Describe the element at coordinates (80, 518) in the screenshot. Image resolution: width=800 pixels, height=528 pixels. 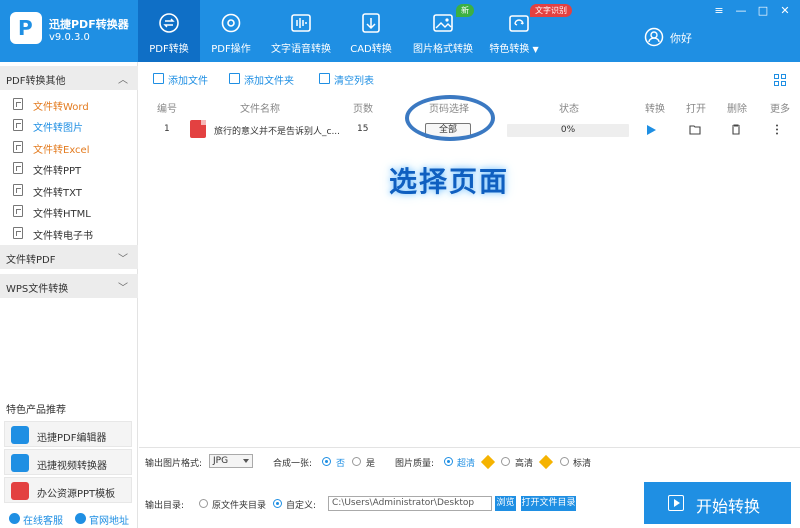
I see `website-icon` at that location.